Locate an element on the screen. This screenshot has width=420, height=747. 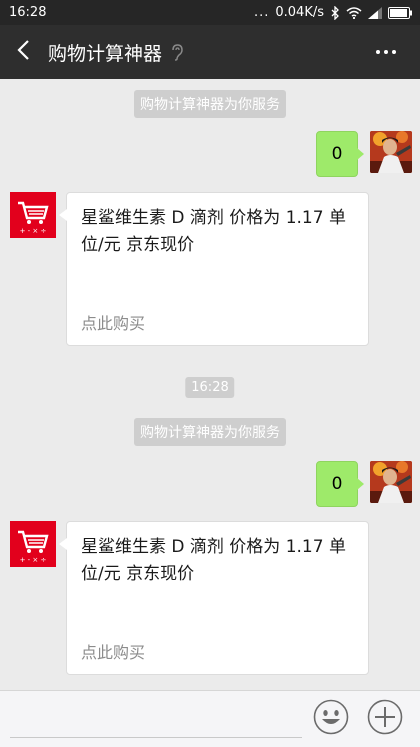
status-bar: 16:28 ... 0.04K/s is located at coordinates (210, 12).